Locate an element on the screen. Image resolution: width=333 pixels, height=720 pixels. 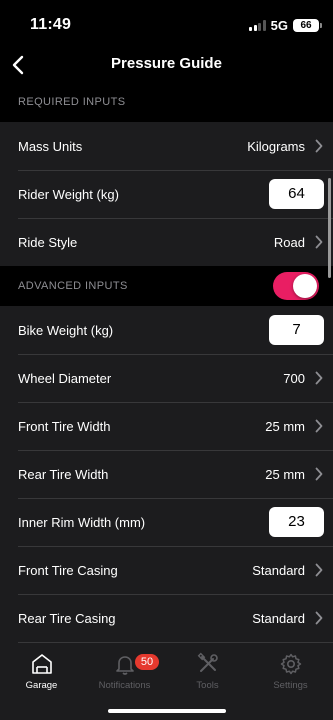
gear-icon is located at coordinates (290, 664).